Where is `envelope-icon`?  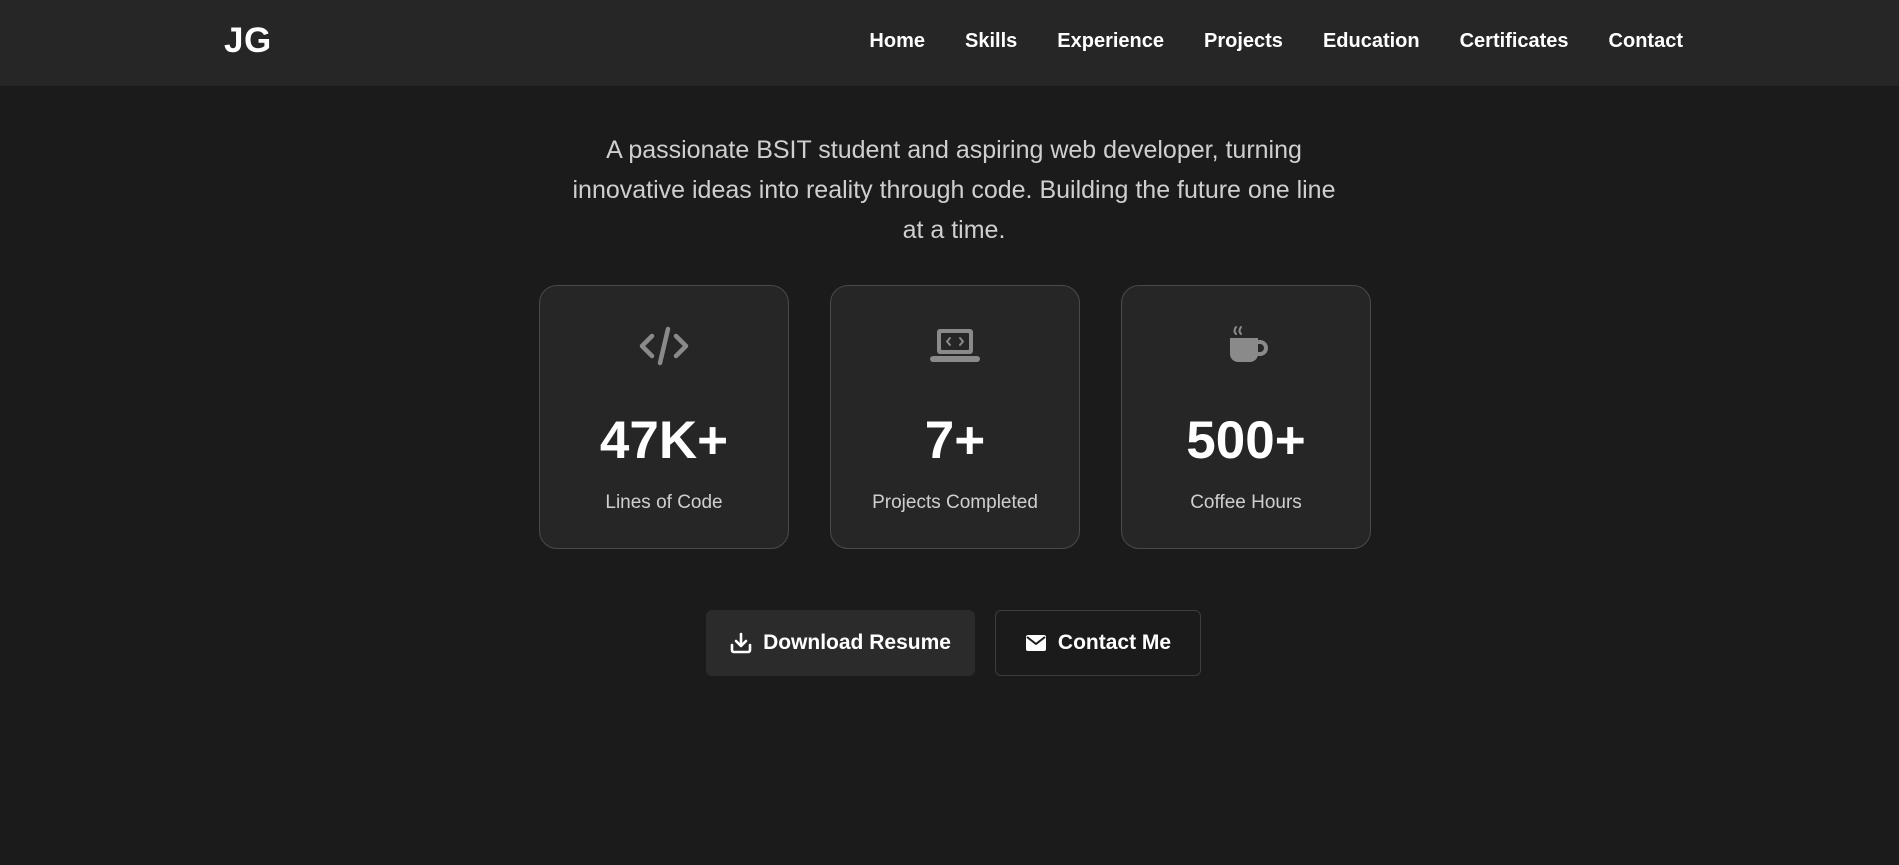
envelope-icon is located at coordinates (1036, 643).